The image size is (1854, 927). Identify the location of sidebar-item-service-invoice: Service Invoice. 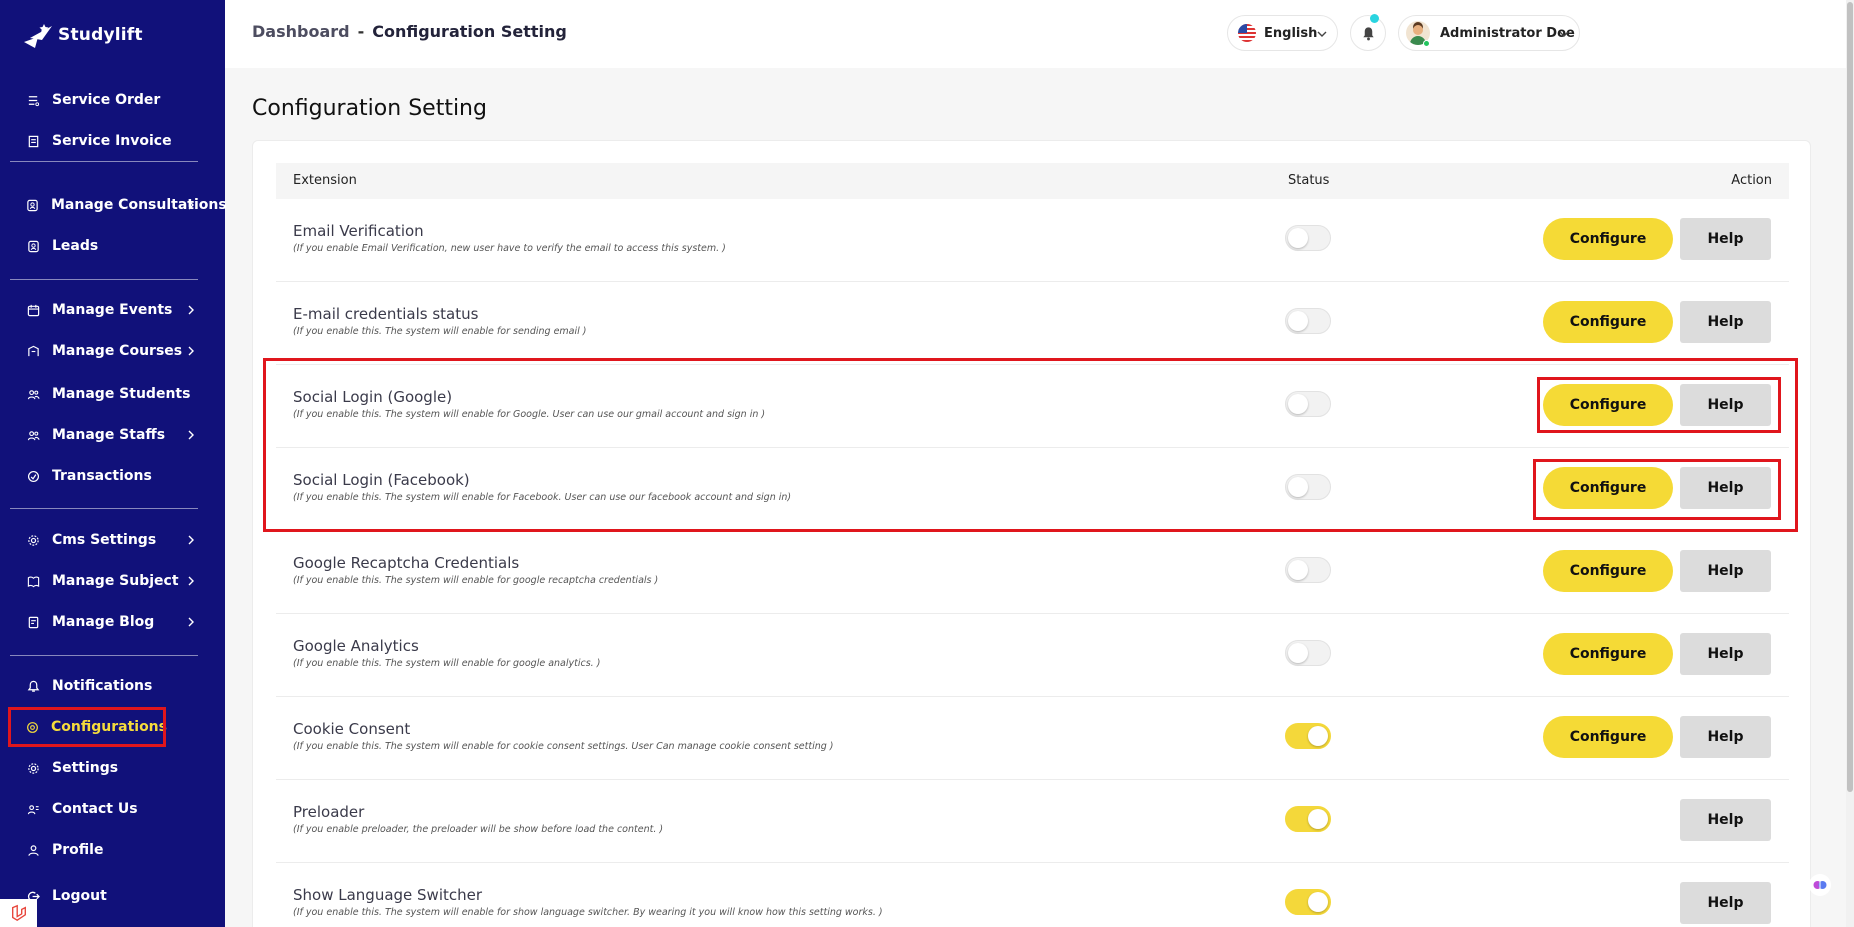
(104, 141).